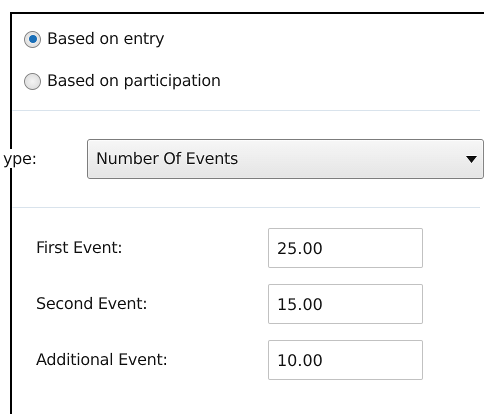 The width and height of the screenshot is (484, 414). What do you see at coordinates (471, 159) in the screenshot?
I see `dropdown-caret-icon` at bounding box center [471, 159].